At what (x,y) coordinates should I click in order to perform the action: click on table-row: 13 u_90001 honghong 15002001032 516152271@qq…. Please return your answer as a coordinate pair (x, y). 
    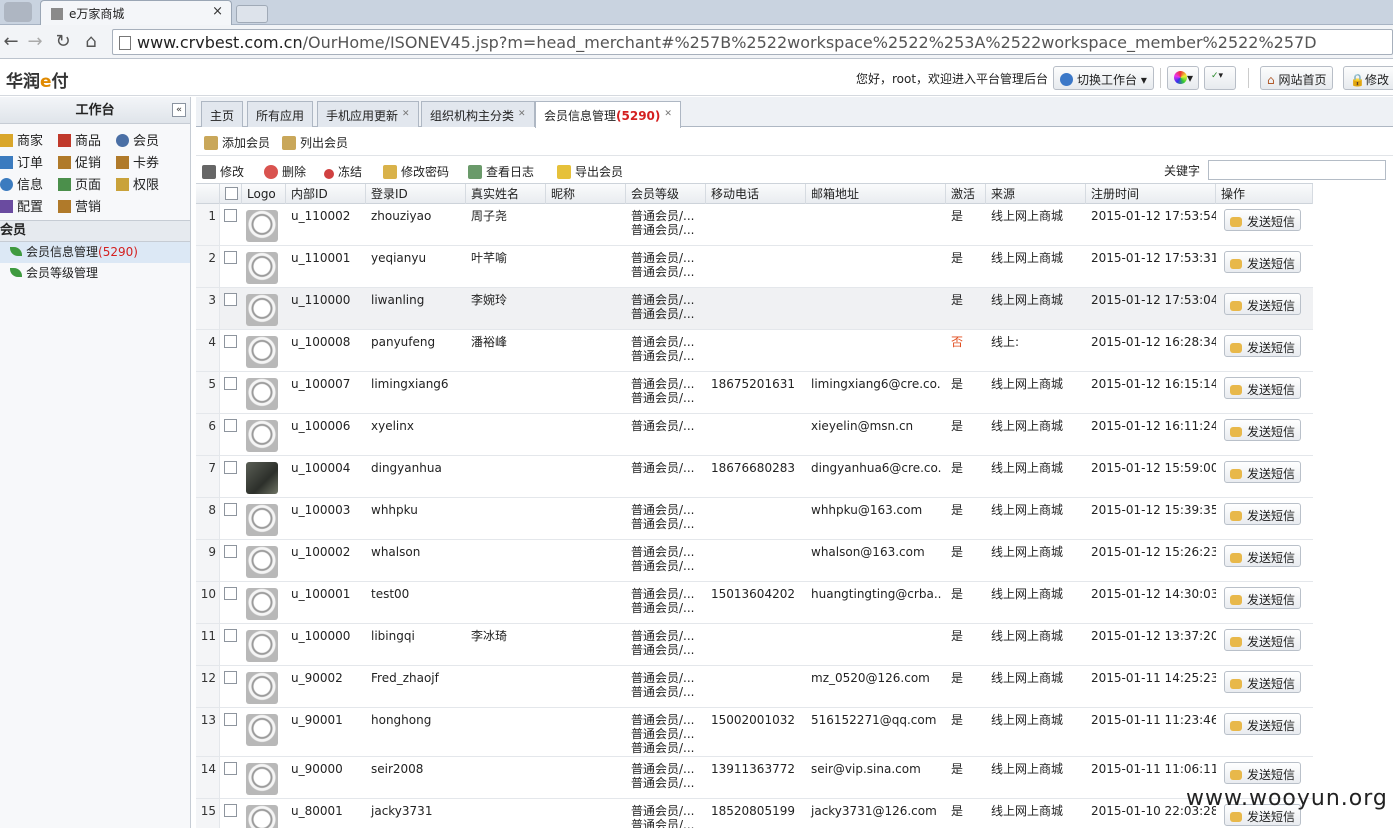
    Looking at the image, I should click on (754, 732).